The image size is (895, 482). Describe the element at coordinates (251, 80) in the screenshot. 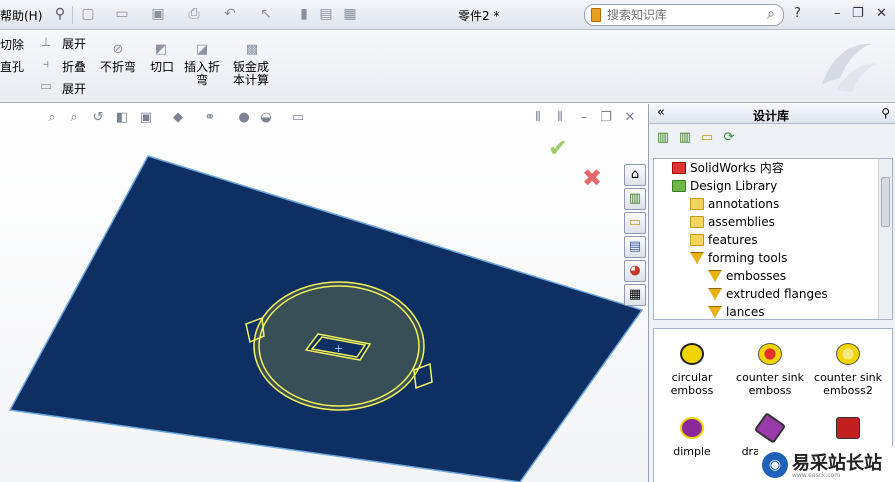

I see `sheet-cost-button-line2: 本计算` at that location.